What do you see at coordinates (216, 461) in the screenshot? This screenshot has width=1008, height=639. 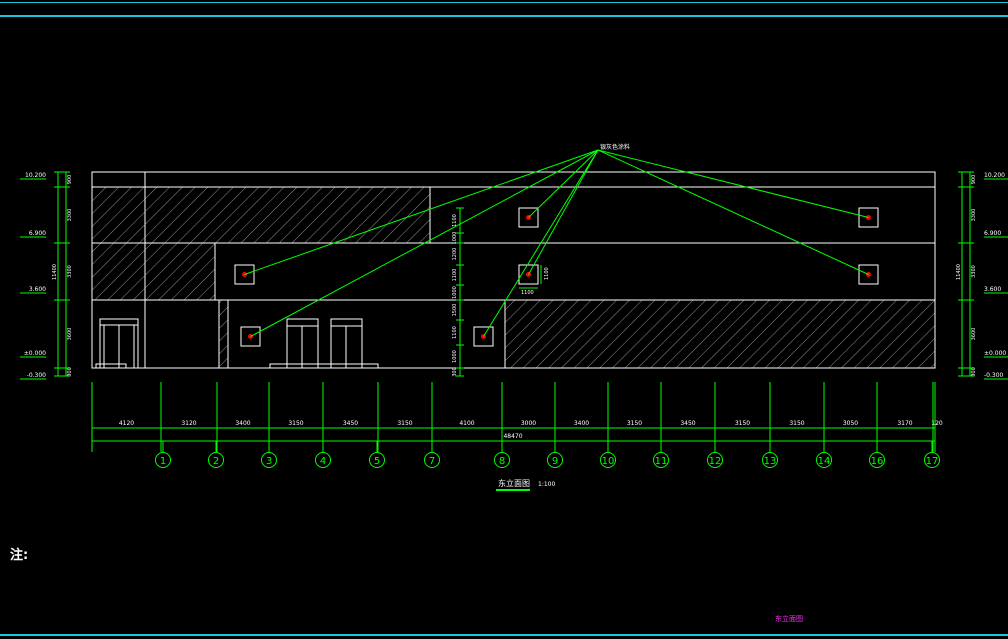 I see `axis-label: 2` at bounding box center [216, 461].